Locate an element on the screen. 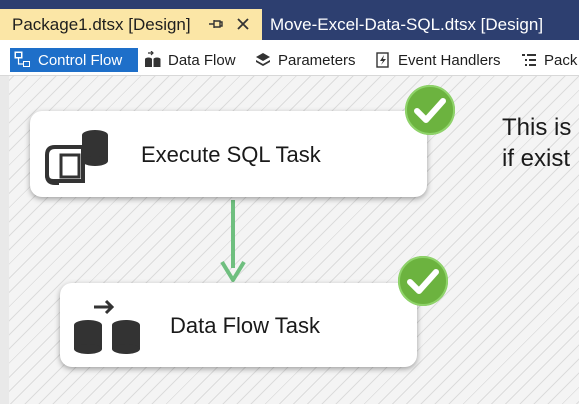 The width and height of the screenshot is (579, 404). tab-label: Package1.dtsx [Design] is located at coordinates (101, 24).